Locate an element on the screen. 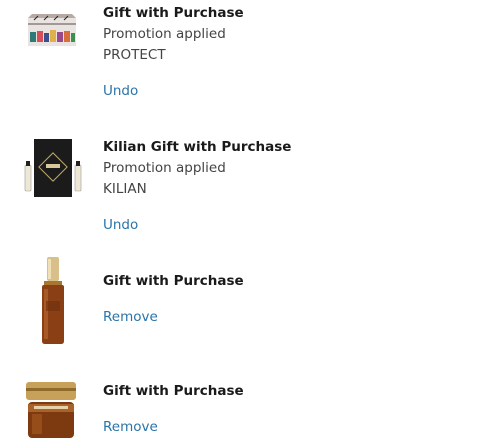  item-title: Kilian Gift with Purchase is located at coordinates (197, 147).